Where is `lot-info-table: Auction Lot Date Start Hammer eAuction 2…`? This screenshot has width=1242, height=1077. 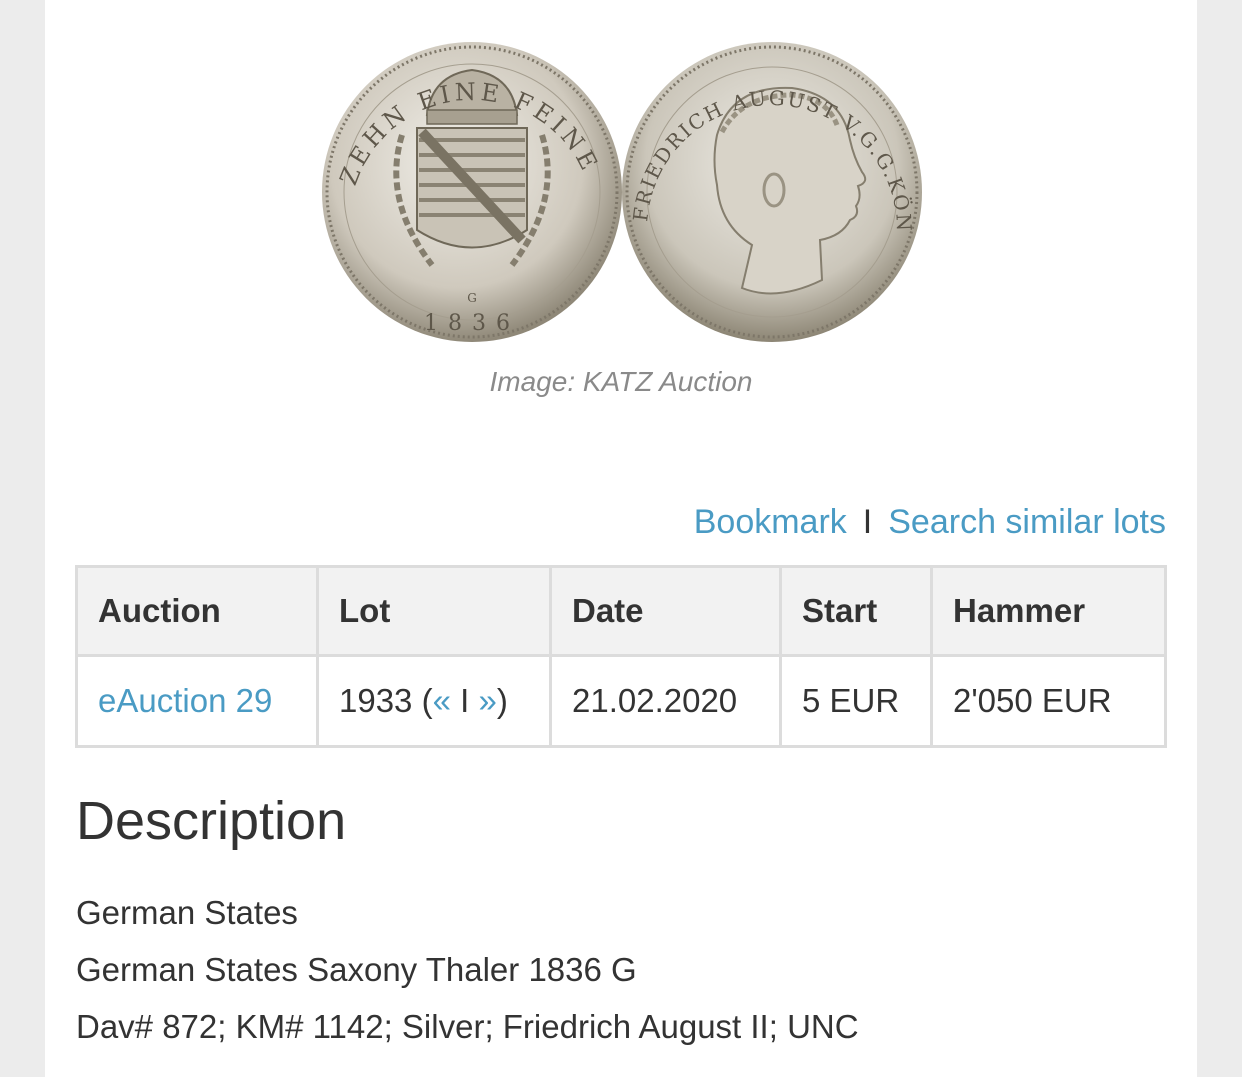 lot-info-table: Auction Lot Date Start Hammer eAuction 2… is located at coordinates (621, 656).